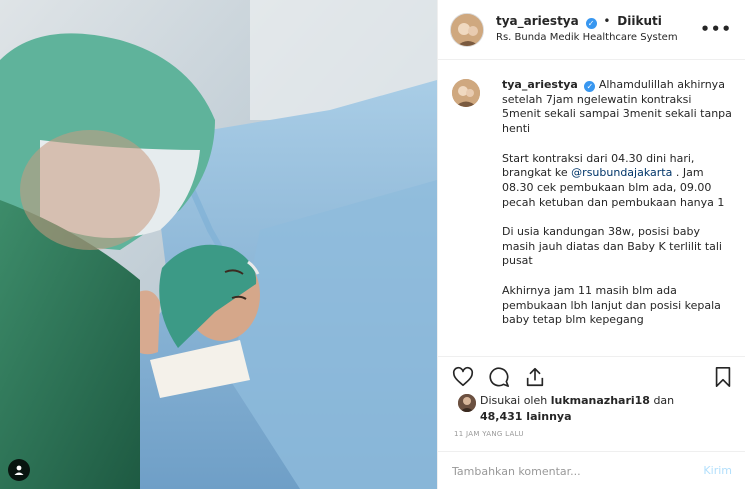  I want to click on heart-icon, so click(463, 377).